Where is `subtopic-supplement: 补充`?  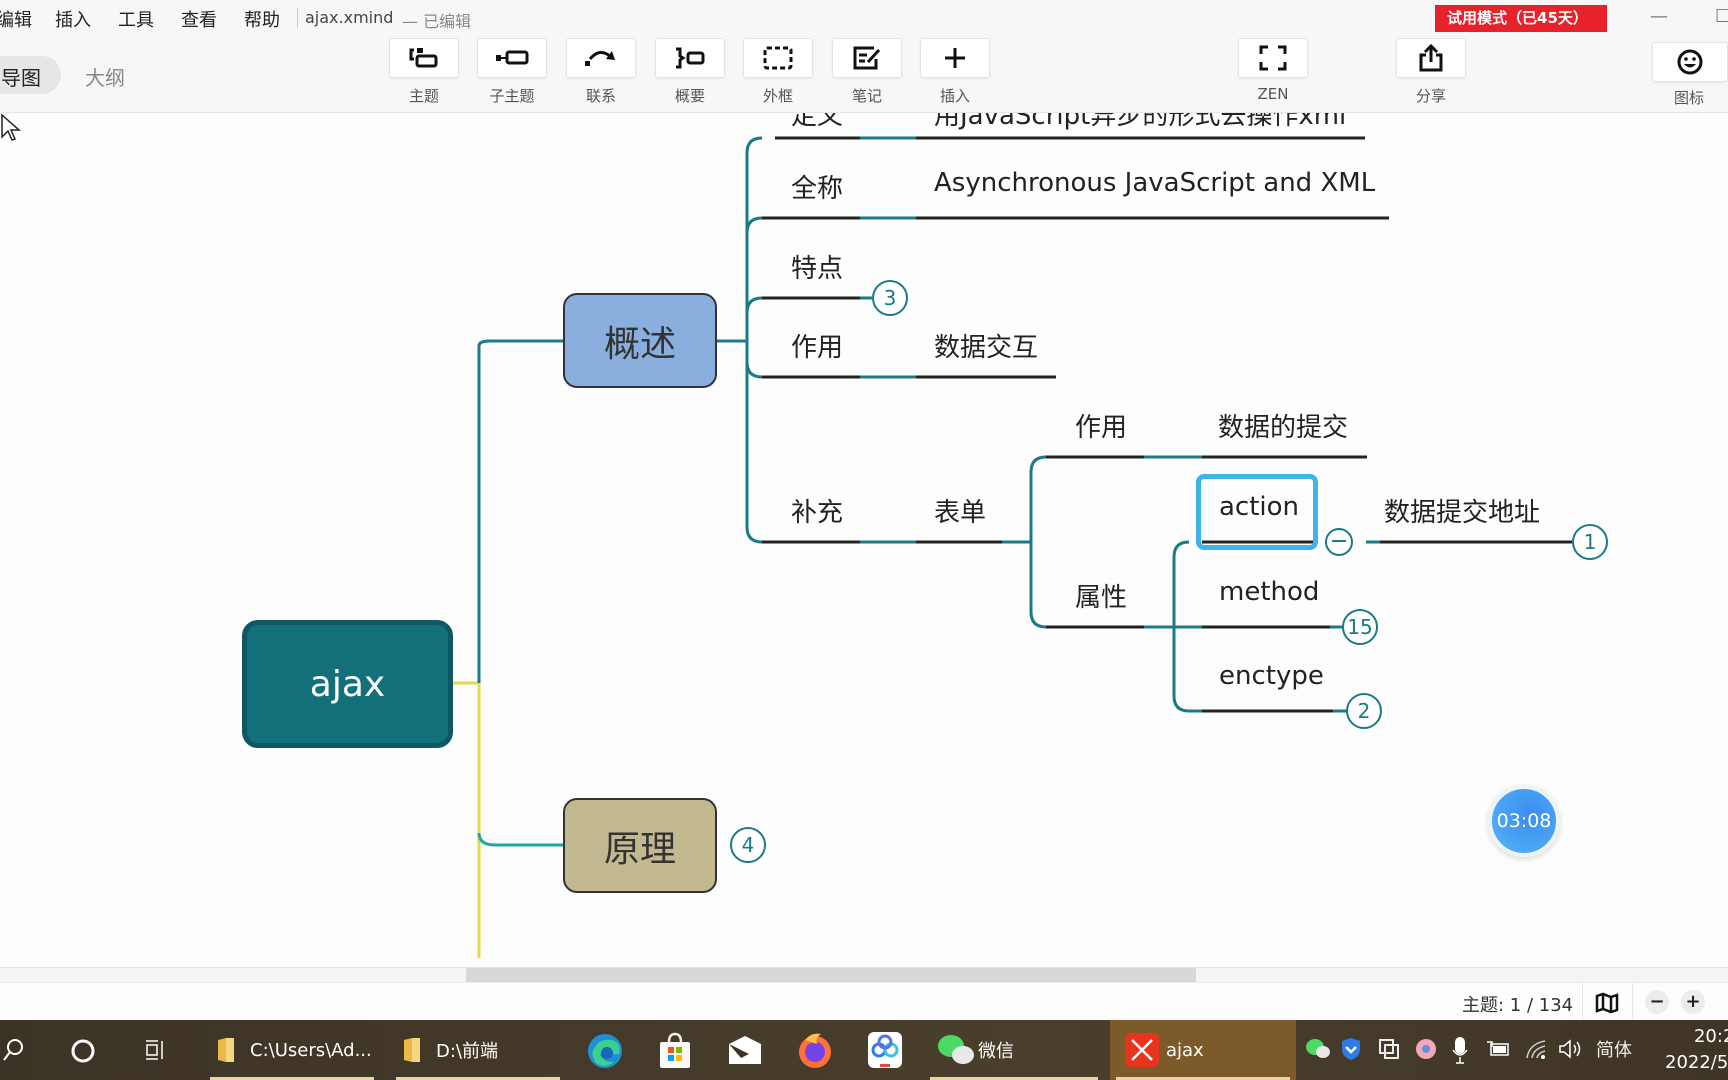 subtopic-supplement: 补充 is located at coordinates (817, 510).